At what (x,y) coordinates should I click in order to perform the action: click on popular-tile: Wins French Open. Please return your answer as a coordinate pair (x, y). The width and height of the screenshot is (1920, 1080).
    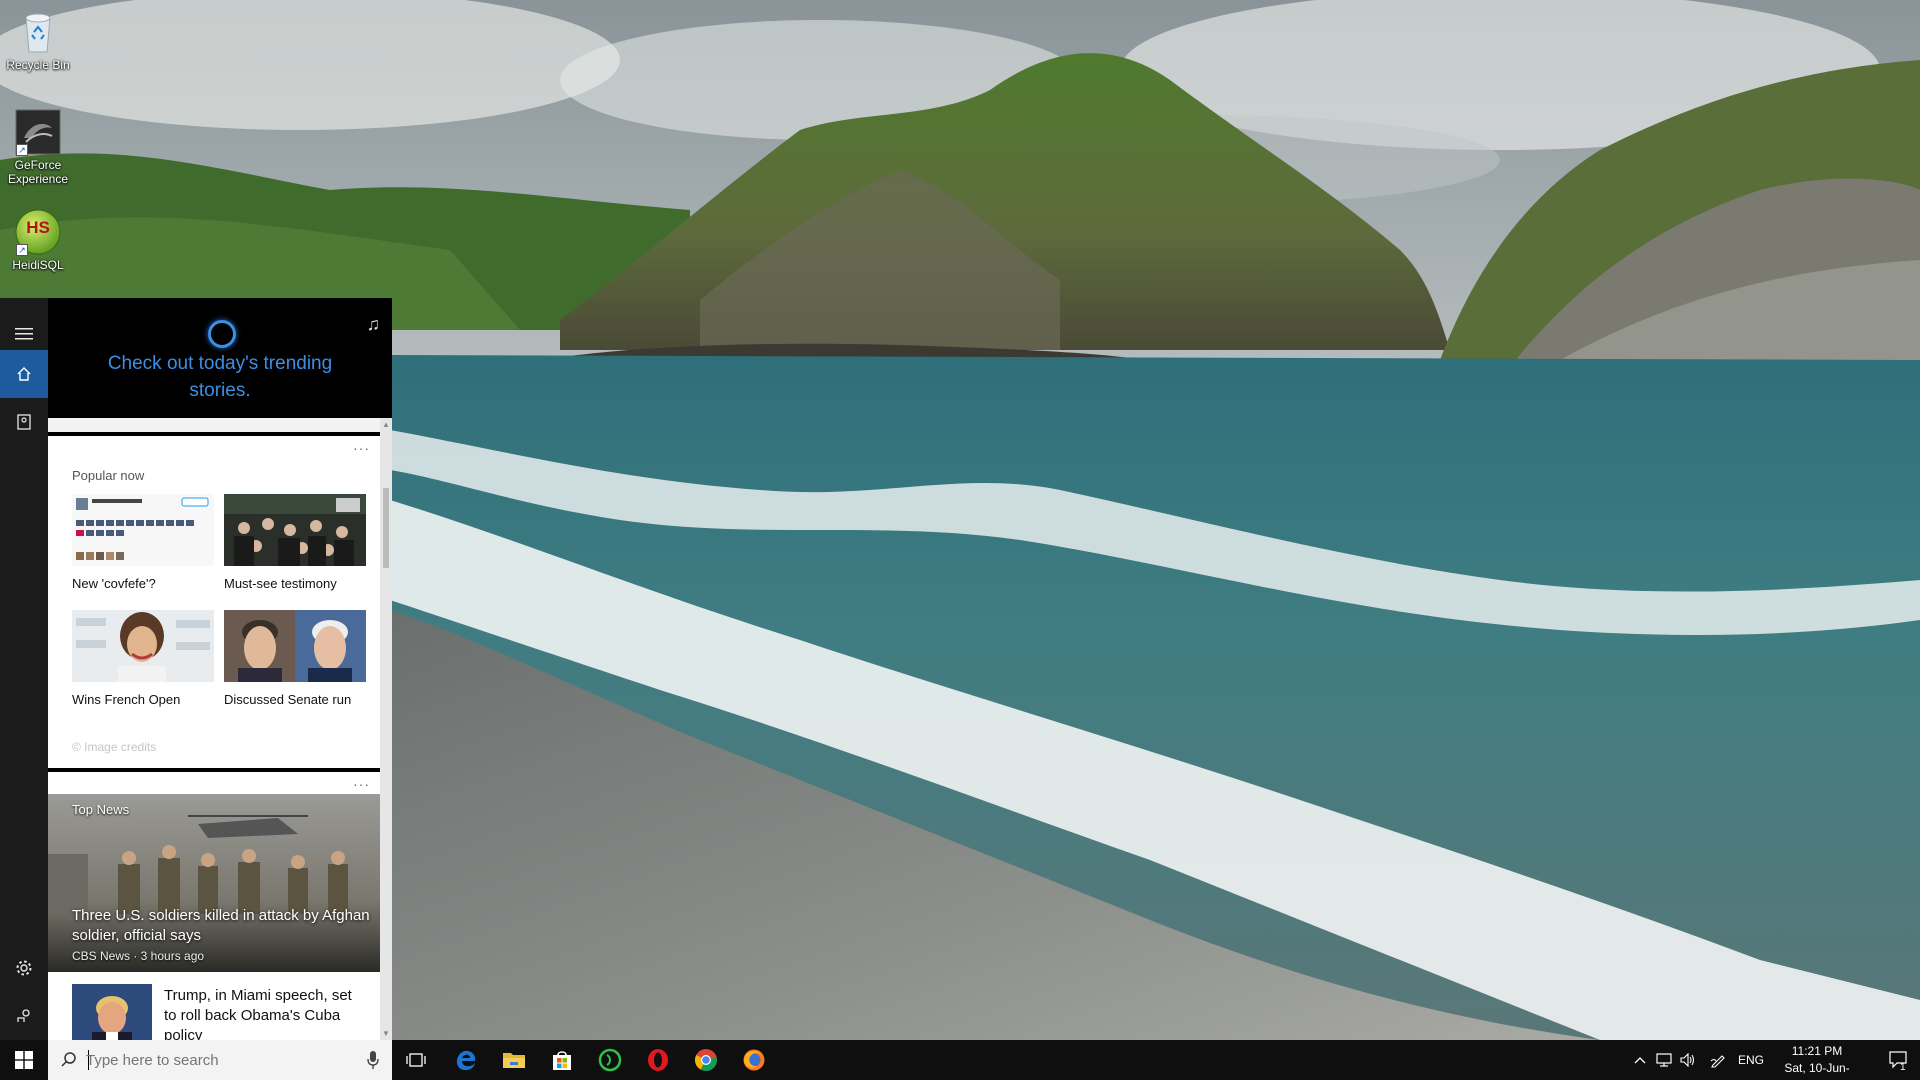
    Looking at the image, I should click on (143, 658).